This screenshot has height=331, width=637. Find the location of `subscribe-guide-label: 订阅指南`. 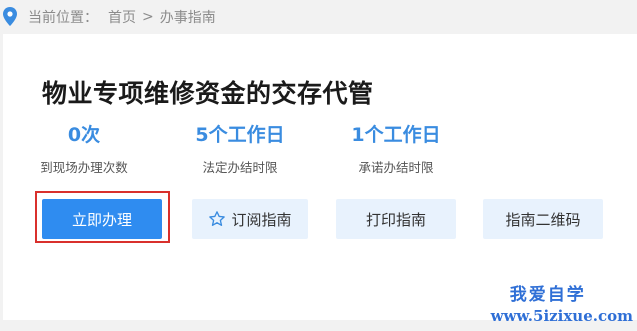

subscribe-guide-label: 订阅指南 is located at coordinates (261, 219).